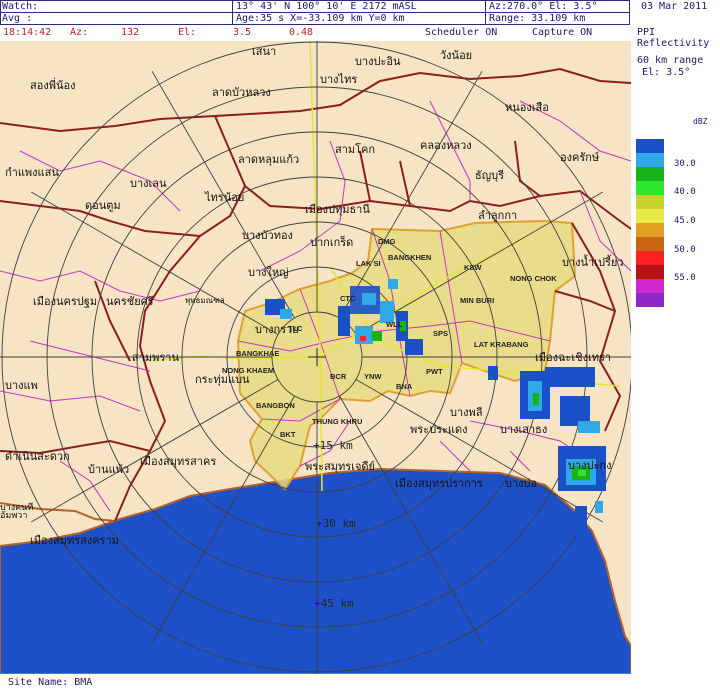 Image resolution: width=720 pixels, height=690 pixels. What do you see at coordinates (378, 61) in the screenshot?
I see `place-label: บางปะอิน` at bounding box center [378, 61].